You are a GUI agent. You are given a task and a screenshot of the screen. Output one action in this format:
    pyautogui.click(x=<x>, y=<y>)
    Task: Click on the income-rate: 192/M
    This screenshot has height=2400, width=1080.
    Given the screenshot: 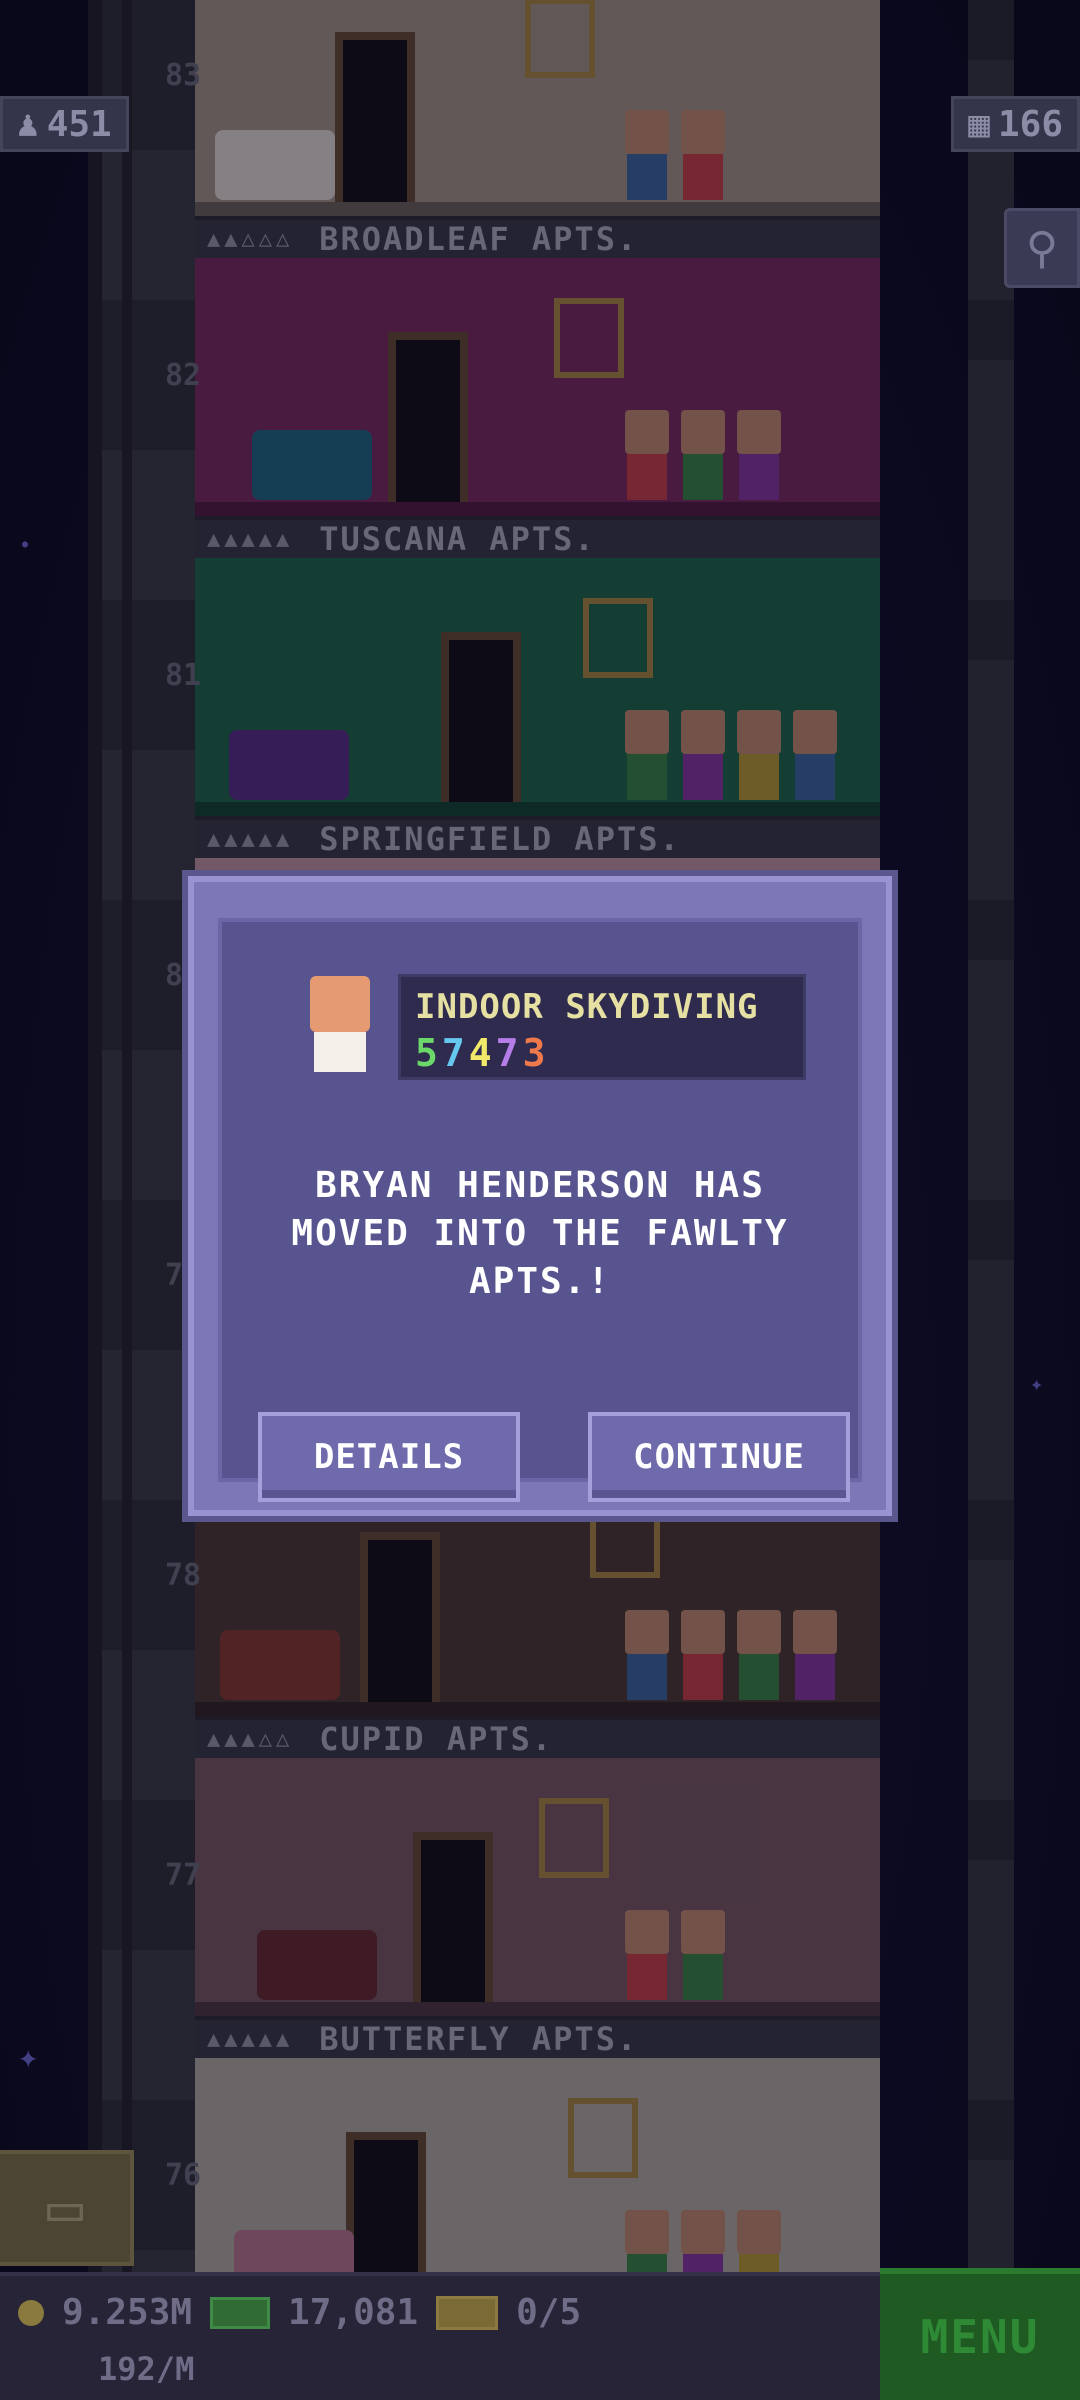 What is the action you would take?
    pyautogui.click(x=146, y=2369)
    